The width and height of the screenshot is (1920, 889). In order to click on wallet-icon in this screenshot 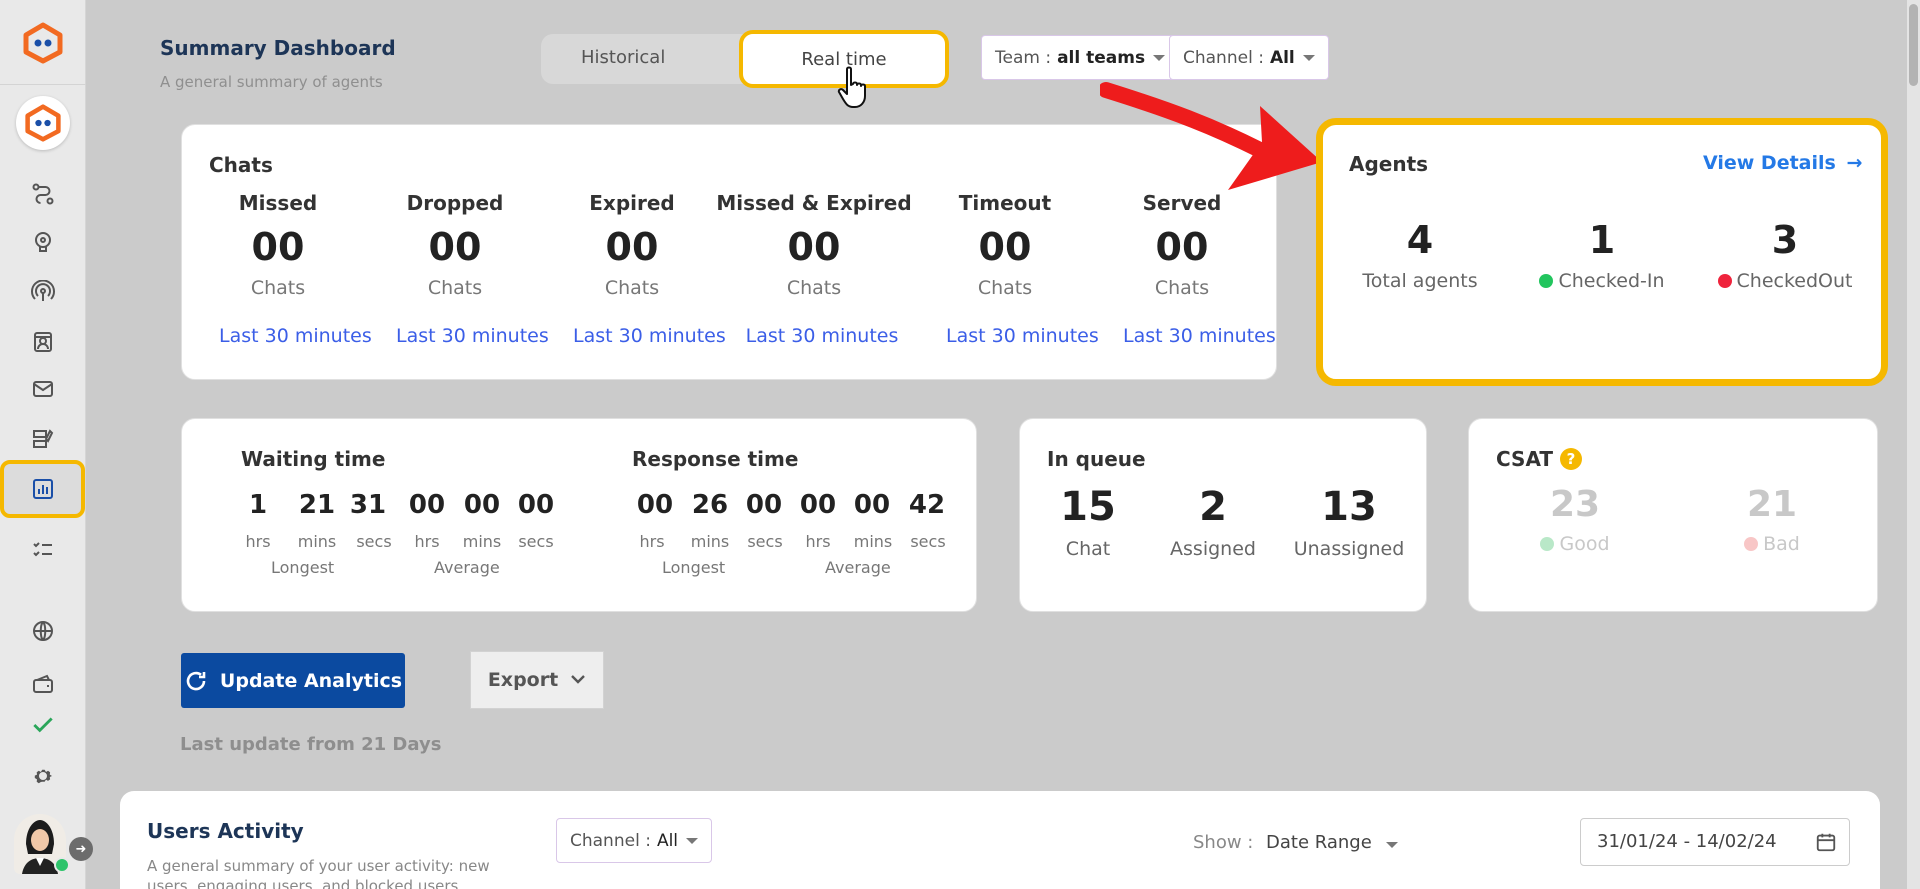, I will do `click(43, 684)`.